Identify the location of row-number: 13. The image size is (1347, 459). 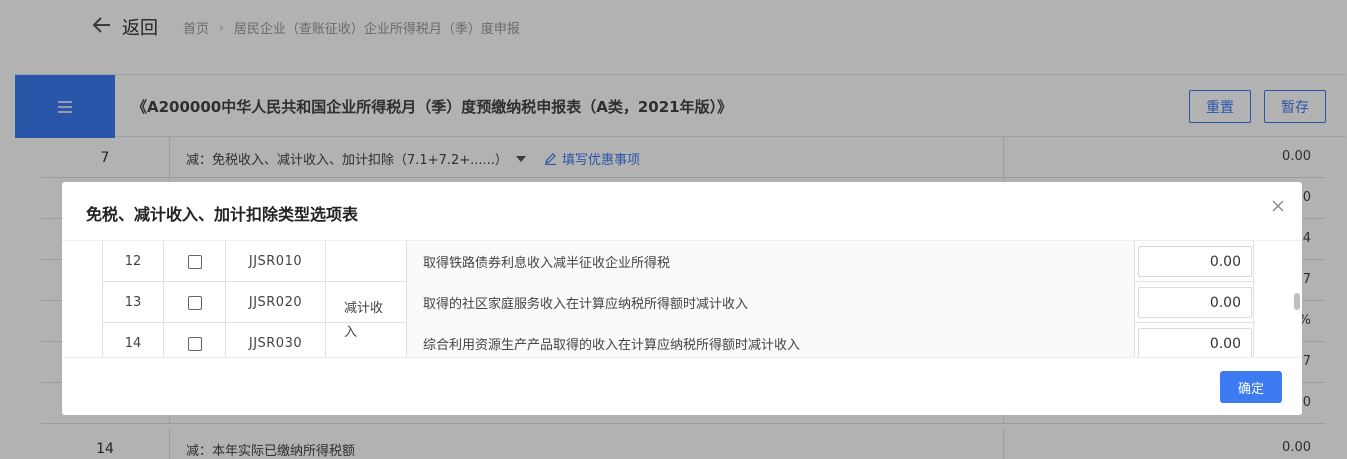
(133, 302).